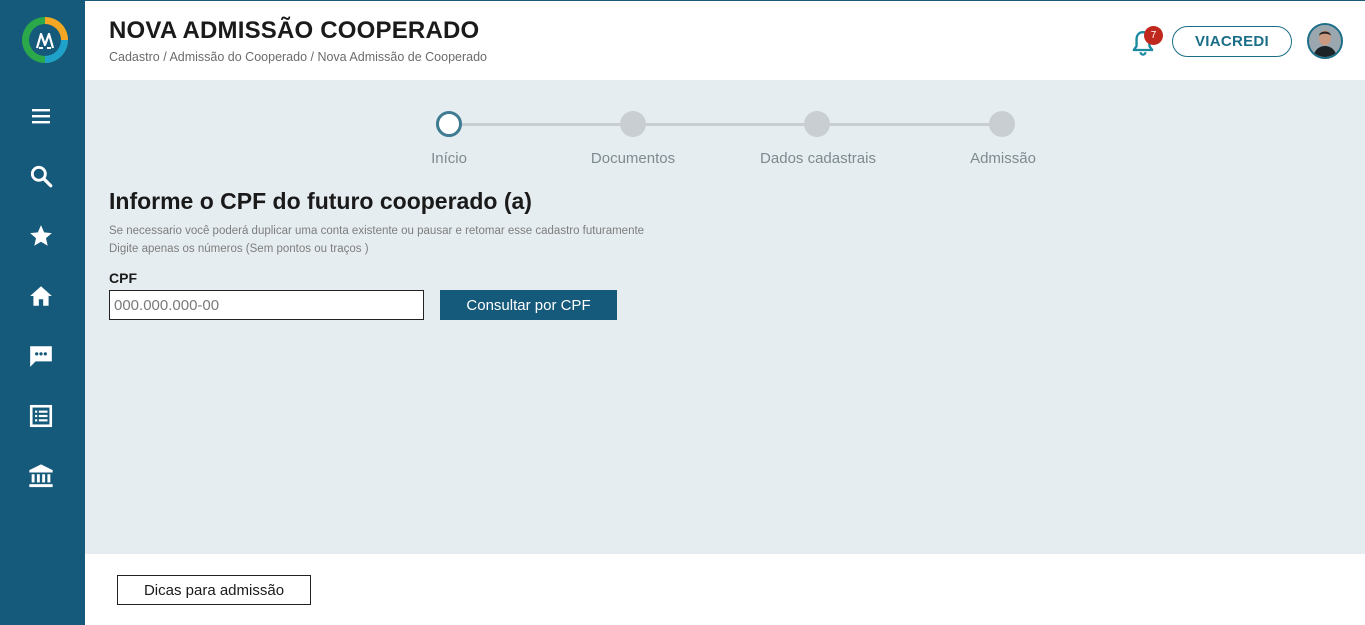 Image resolution: width=1365 pixels, height=625 pixels. What do you see at coordinates (45, 40) in the screenshot?
I see `app-logo` at bounding box center [45, 40].